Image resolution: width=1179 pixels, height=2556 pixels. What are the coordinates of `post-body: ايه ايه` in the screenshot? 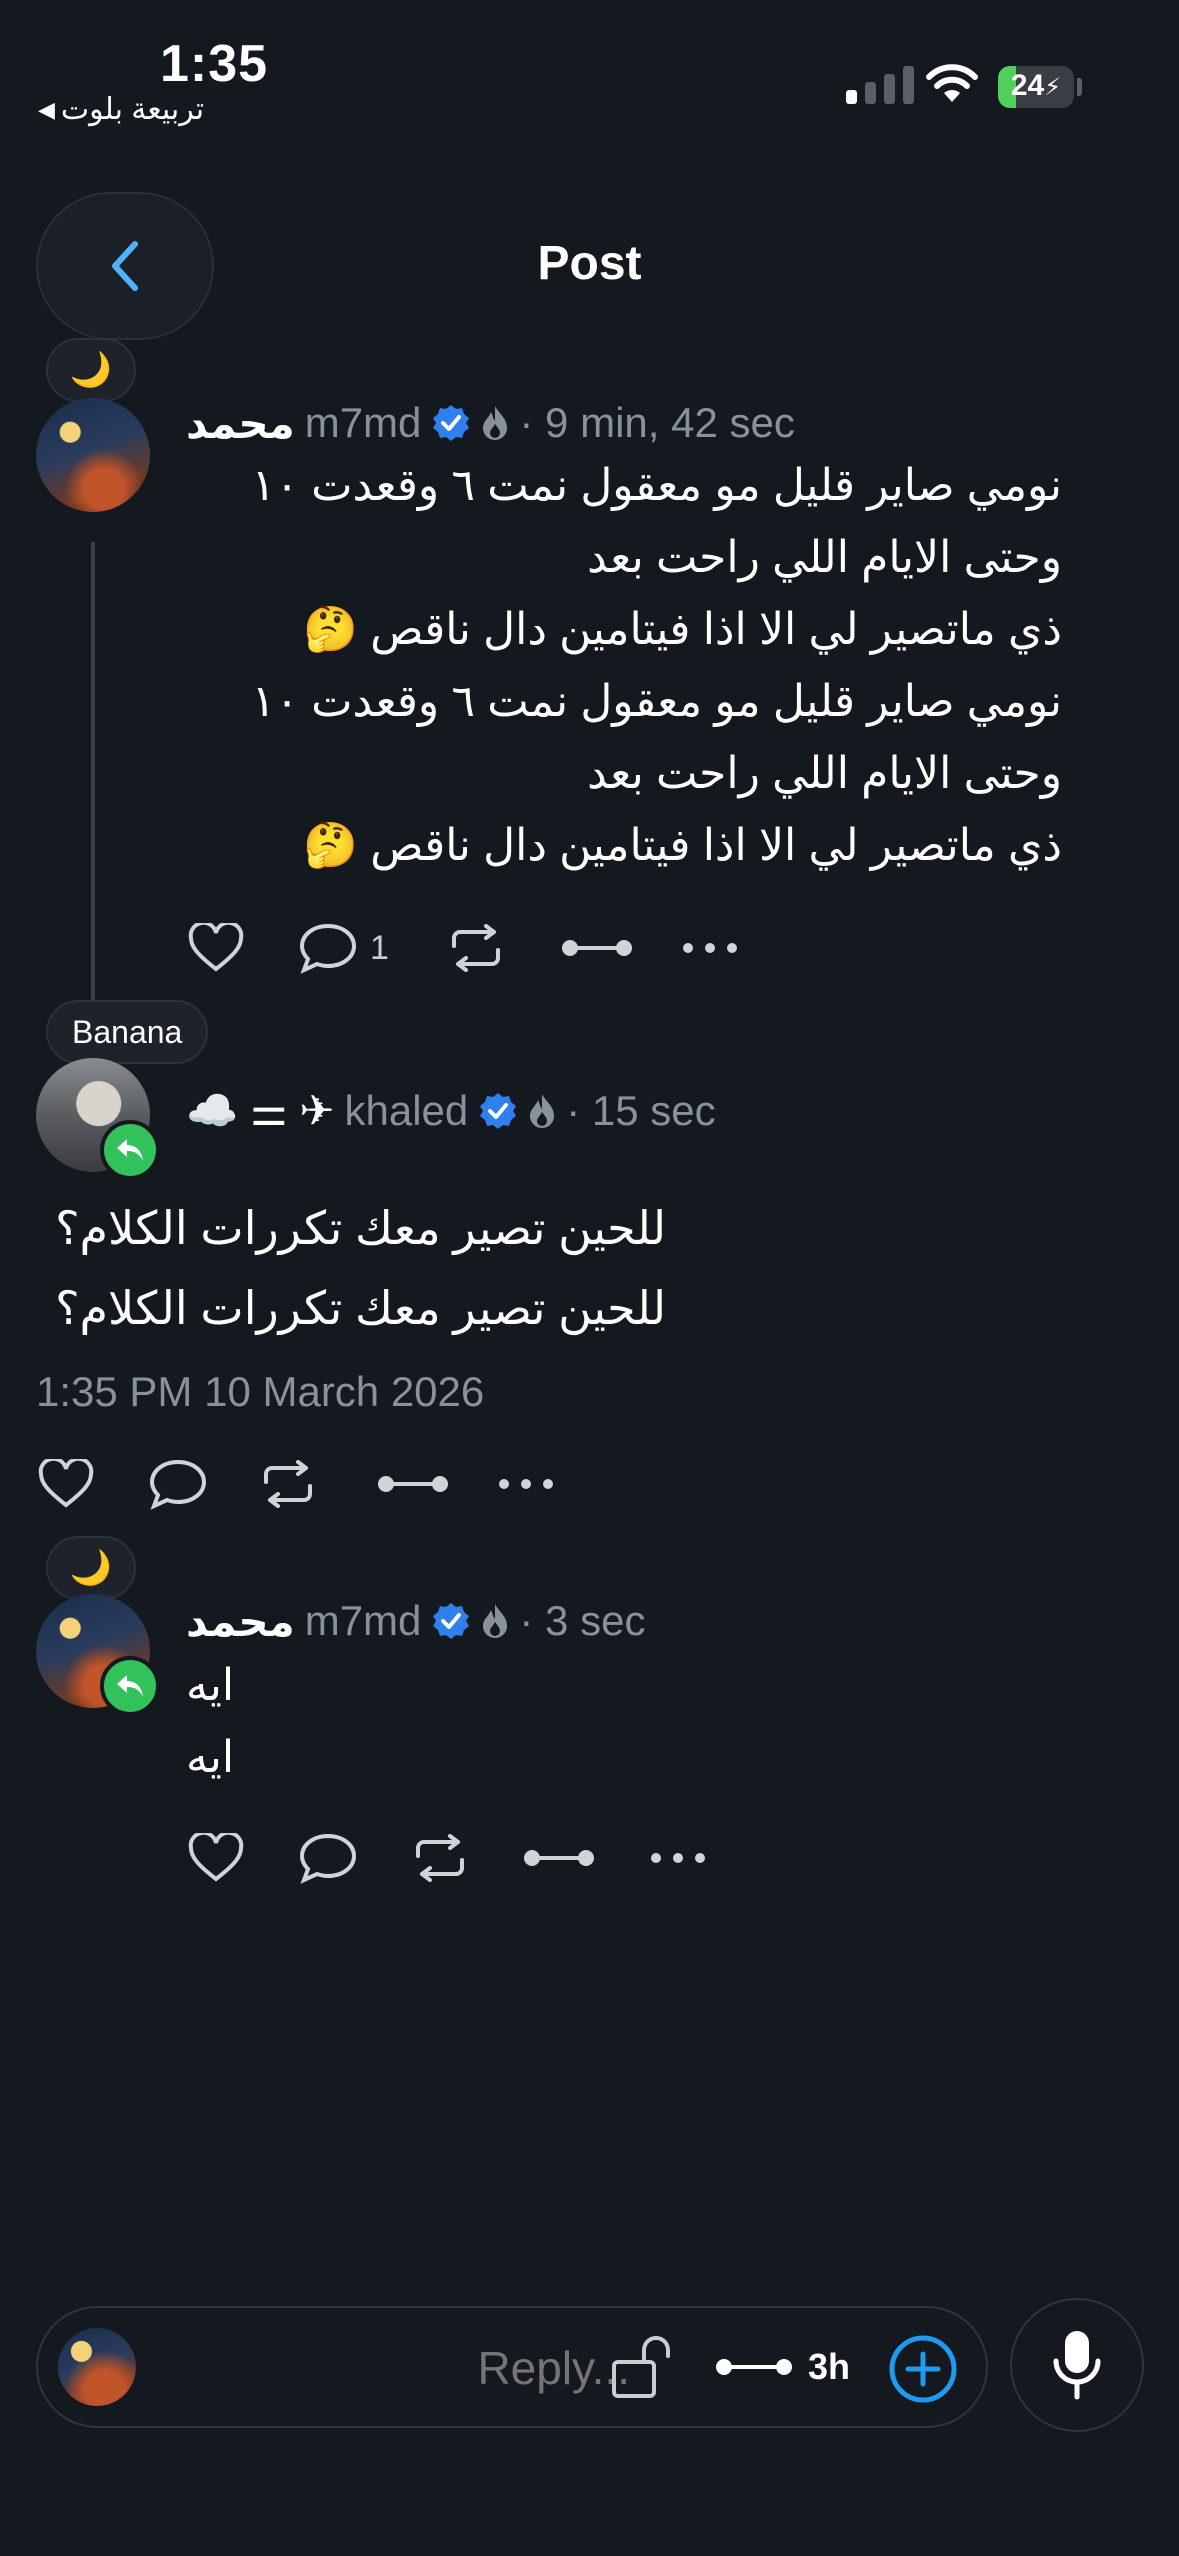 It's located at (210, 1722).